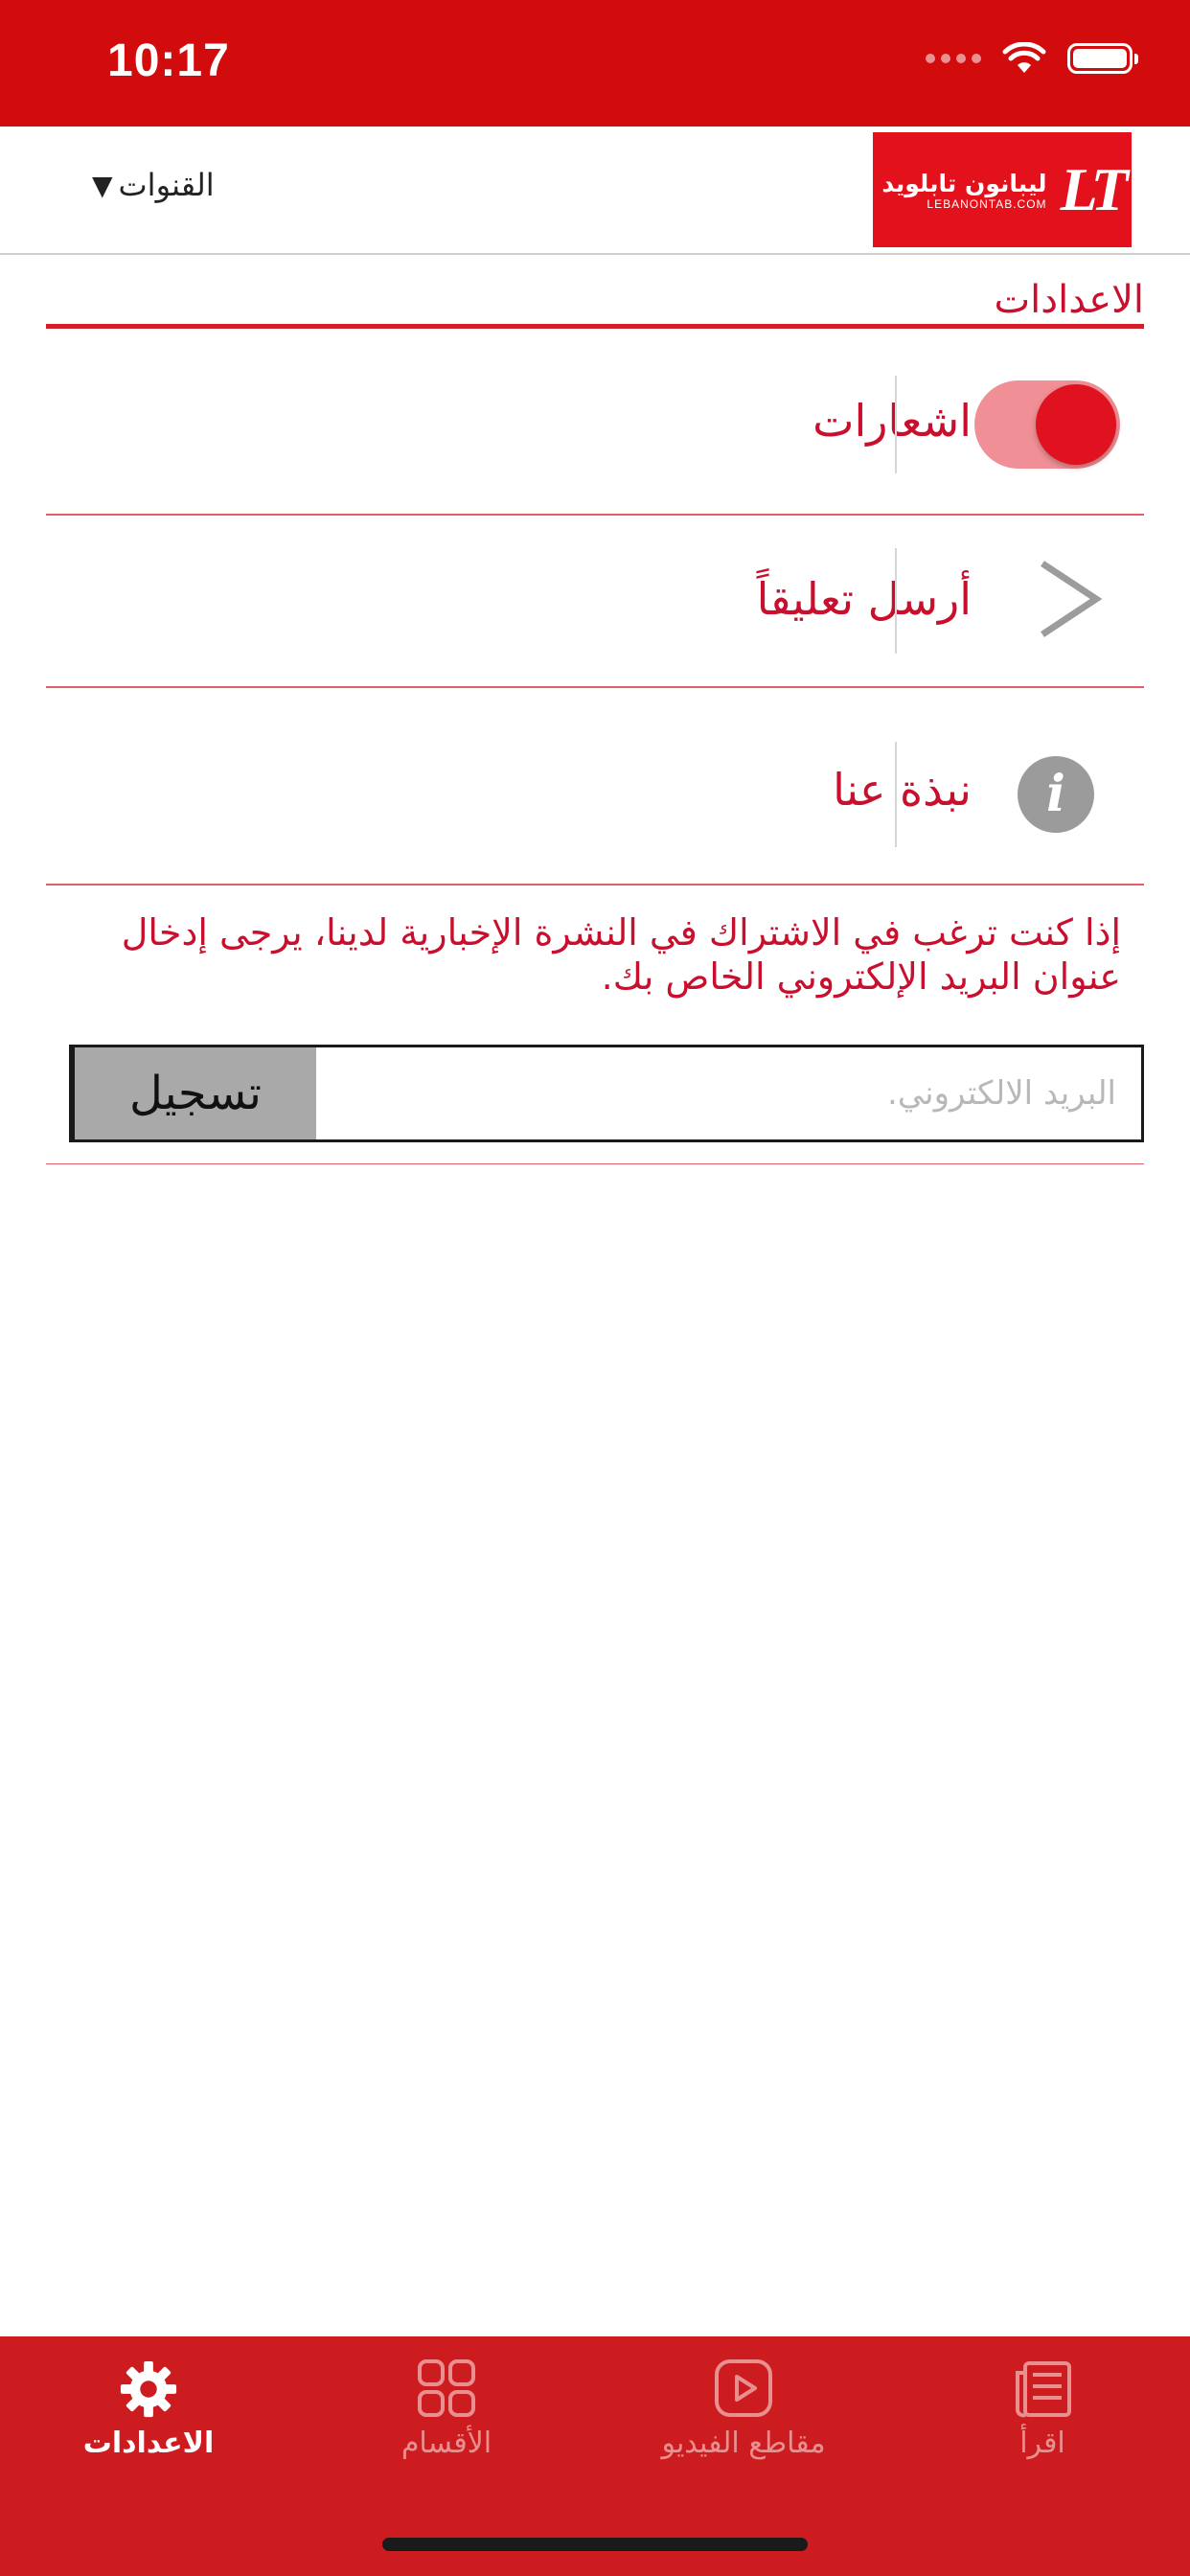 The width and height of the screenshot is (1190, 2576). I want to click on battery-icon, so click(1102, 58).